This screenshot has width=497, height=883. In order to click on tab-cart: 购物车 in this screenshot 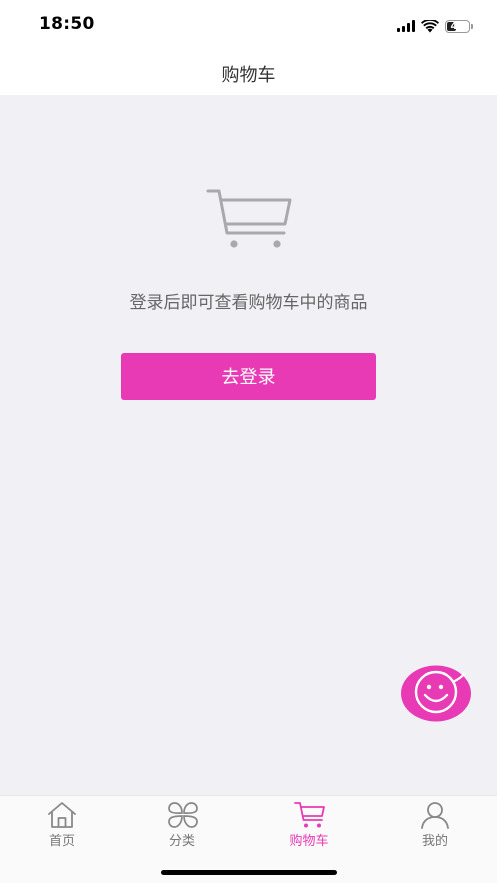, I will do `click(309, 826)`.